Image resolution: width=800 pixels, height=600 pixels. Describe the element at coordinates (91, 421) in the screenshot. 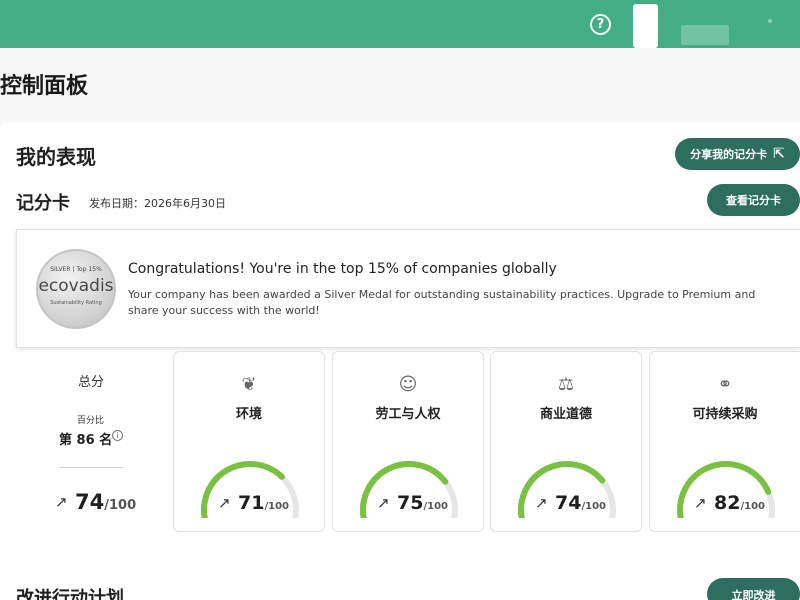

I see `percentile-label: 百分比` at that location.